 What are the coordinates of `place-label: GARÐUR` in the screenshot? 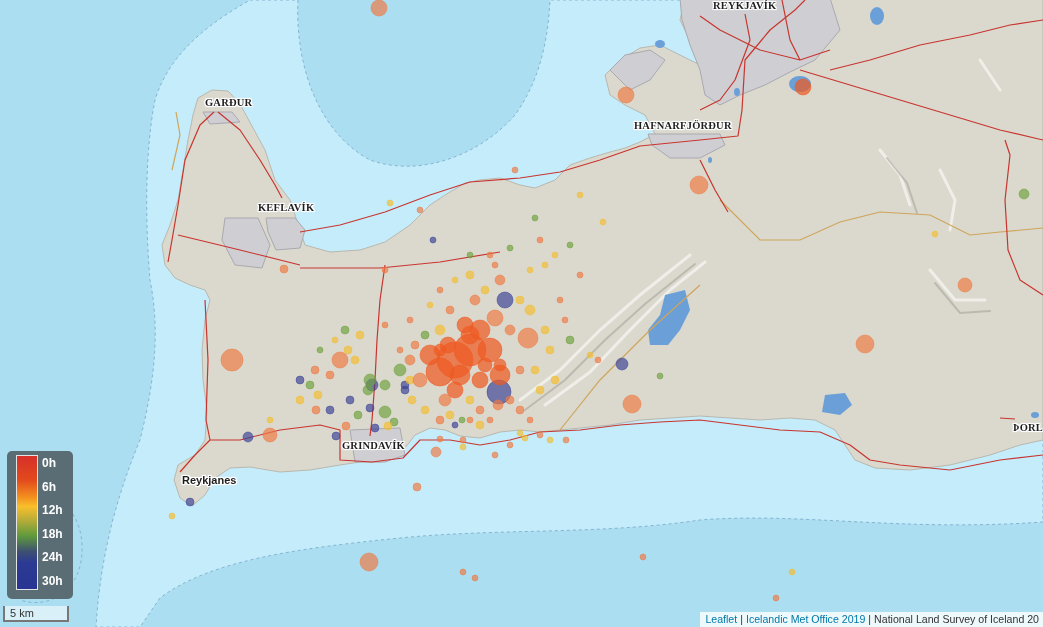 It's located at (229, 103).